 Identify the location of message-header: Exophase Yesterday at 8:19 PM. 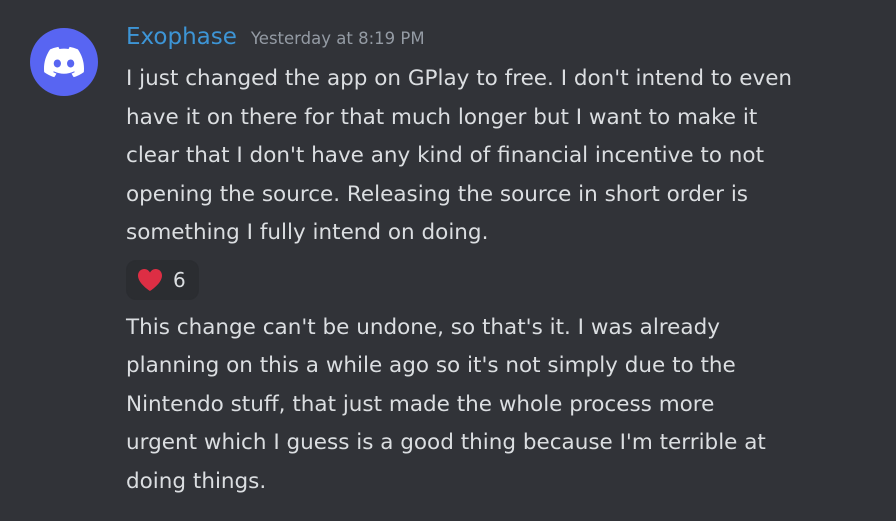
(506, 41).